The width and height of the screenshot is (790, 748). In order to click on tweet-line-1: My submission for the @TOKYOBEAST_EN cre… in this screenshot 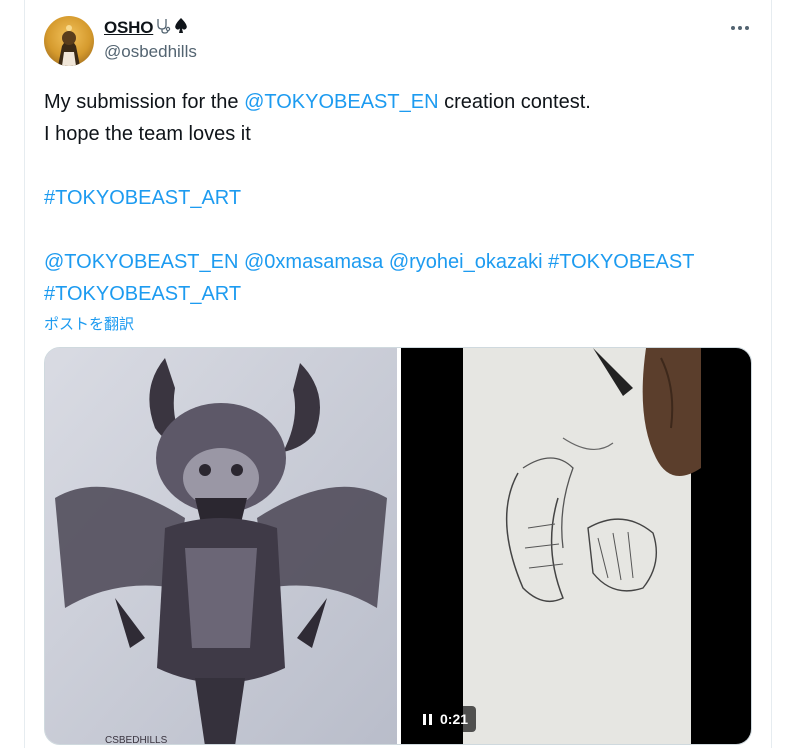, I will do `click(394, 102)`.